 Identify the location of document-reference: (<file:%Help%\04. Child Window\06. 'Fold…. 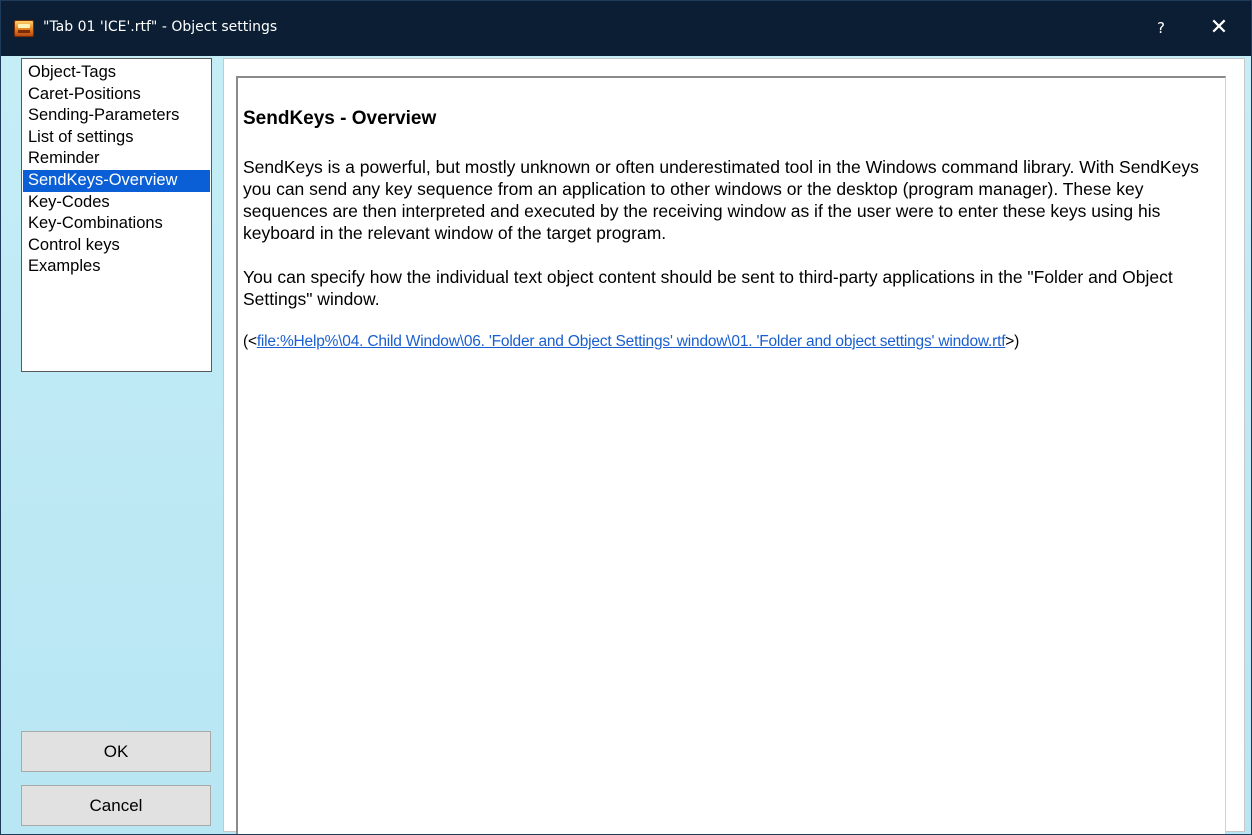
(732, 342).